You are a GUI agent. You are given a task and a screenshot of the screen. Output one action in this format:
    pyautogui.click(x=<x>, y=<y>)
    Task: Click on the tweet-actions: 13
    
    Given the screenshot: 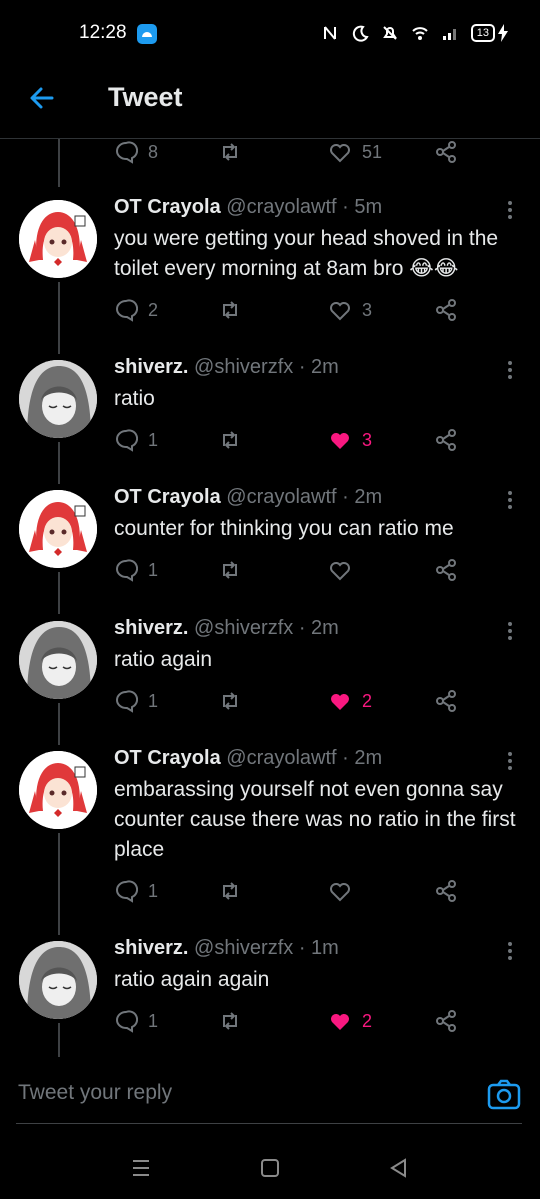 What is the action you would take?
    pyautogui.click(x=289, y=442)
    